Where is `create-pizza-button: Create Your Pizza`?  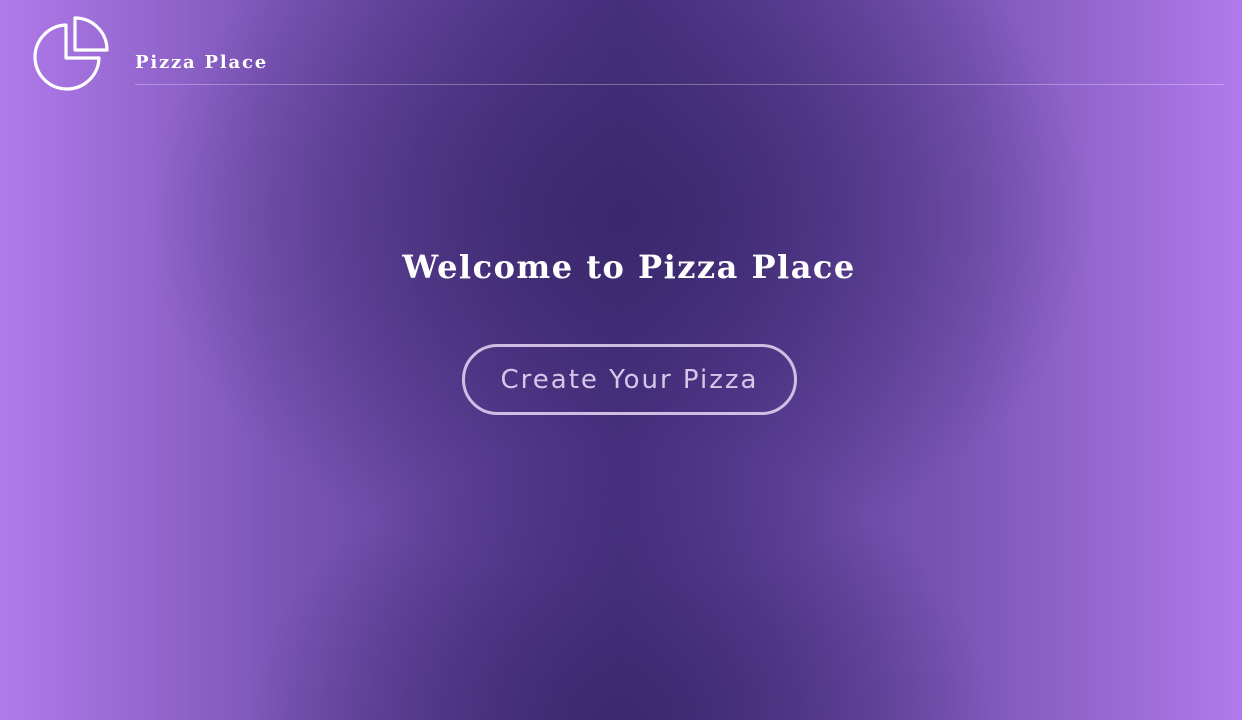 create-pizza-button: Create Your Pizza is located at coordinates (629, 379).